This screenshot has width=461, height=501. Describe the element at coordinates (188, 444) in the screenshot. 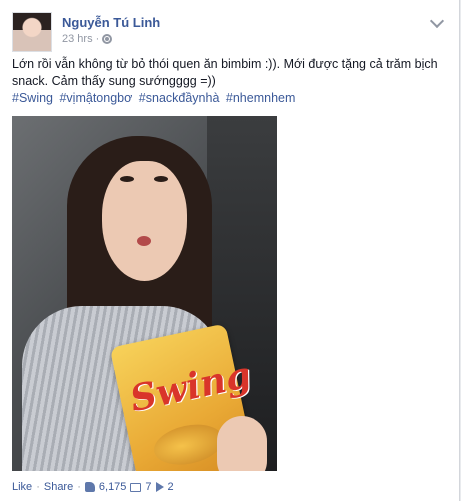

I see `snack-chips-image` at that location.